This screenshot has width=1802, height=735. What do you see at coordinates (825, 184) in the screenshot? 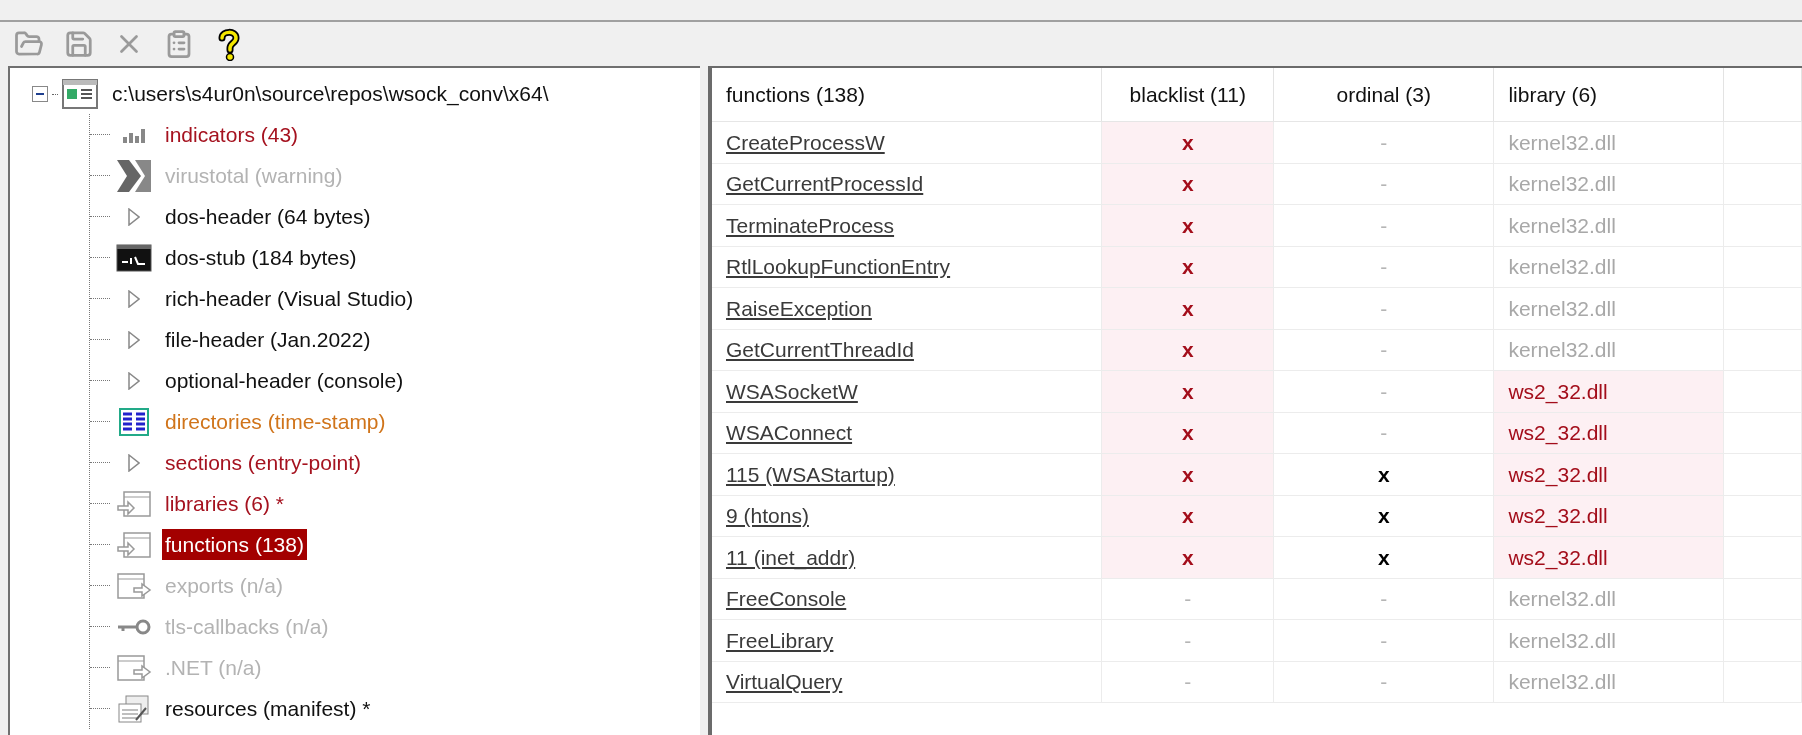
I see `function-link: GetCurrentProcessId` at bounding box center [825, 184].